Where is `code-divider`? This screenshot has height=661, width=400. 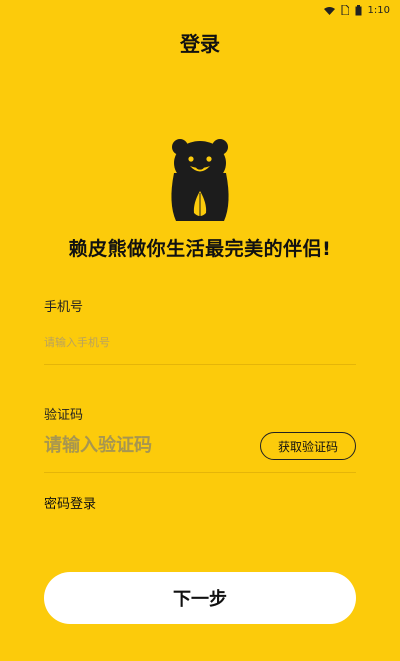 code-divider is located at coordinates (200, 472).